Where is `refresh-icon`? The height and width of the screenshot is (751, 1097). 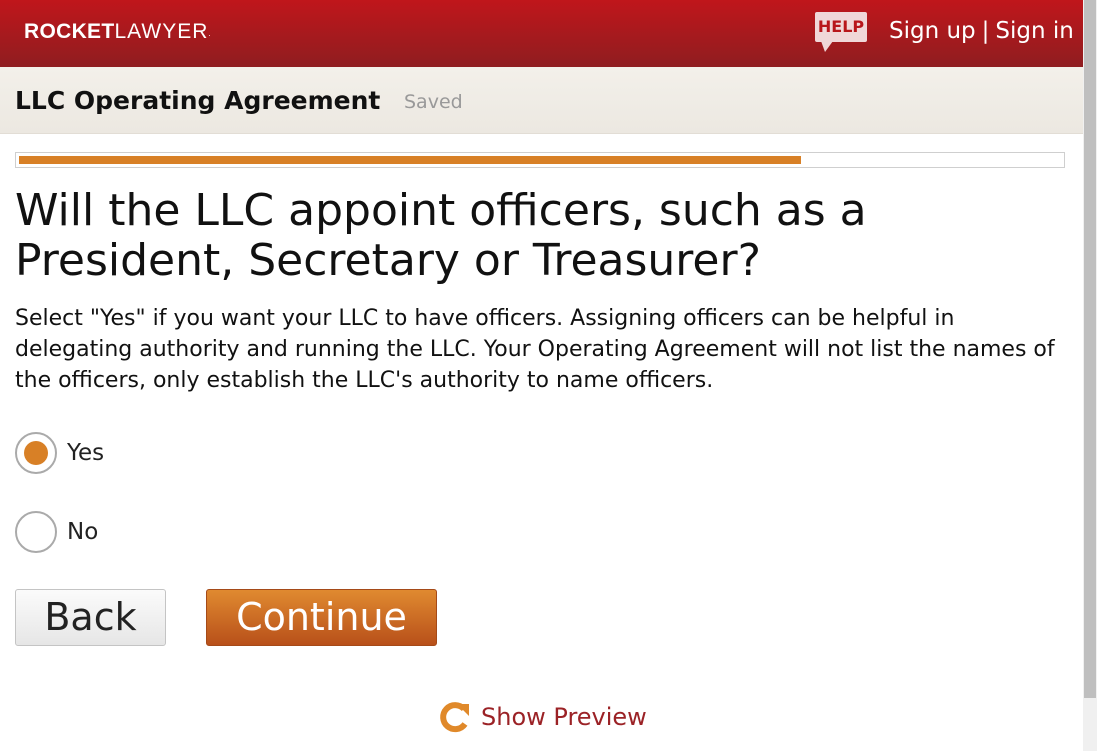 refresh-icon is located at coordinates (454, 717).